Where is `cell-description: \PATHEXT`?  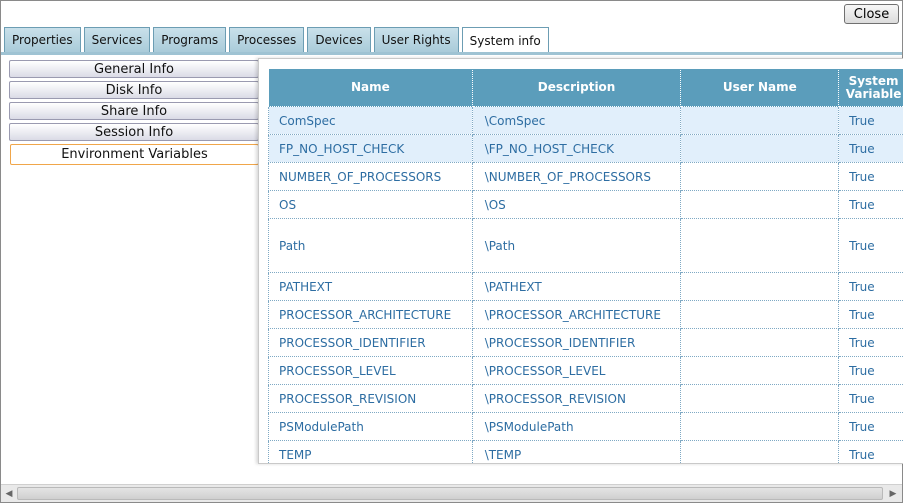
cell-description: \PATHEXT is located at coordinates (576, 286).